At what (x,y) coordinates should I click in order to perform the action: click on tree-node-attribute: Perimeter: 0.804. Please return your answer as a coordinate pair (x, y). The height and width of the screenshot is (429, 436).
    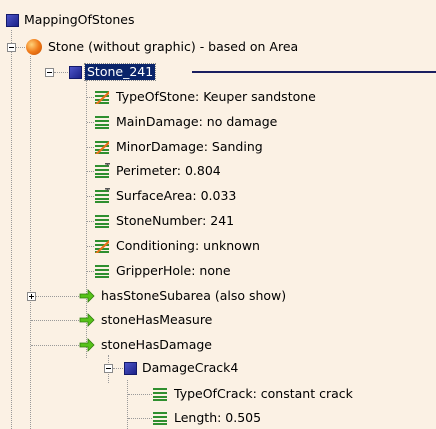
    Looking at the image, I should click on (158, 171).